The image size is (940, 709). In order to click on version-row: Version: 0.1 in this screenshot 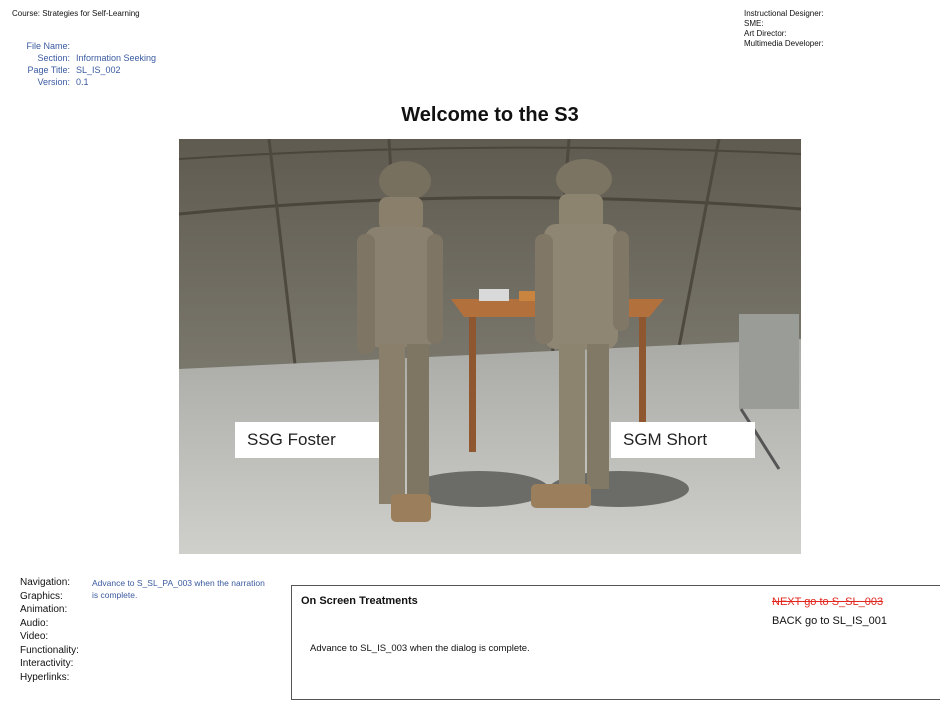, I will do `click(83, 82)`.